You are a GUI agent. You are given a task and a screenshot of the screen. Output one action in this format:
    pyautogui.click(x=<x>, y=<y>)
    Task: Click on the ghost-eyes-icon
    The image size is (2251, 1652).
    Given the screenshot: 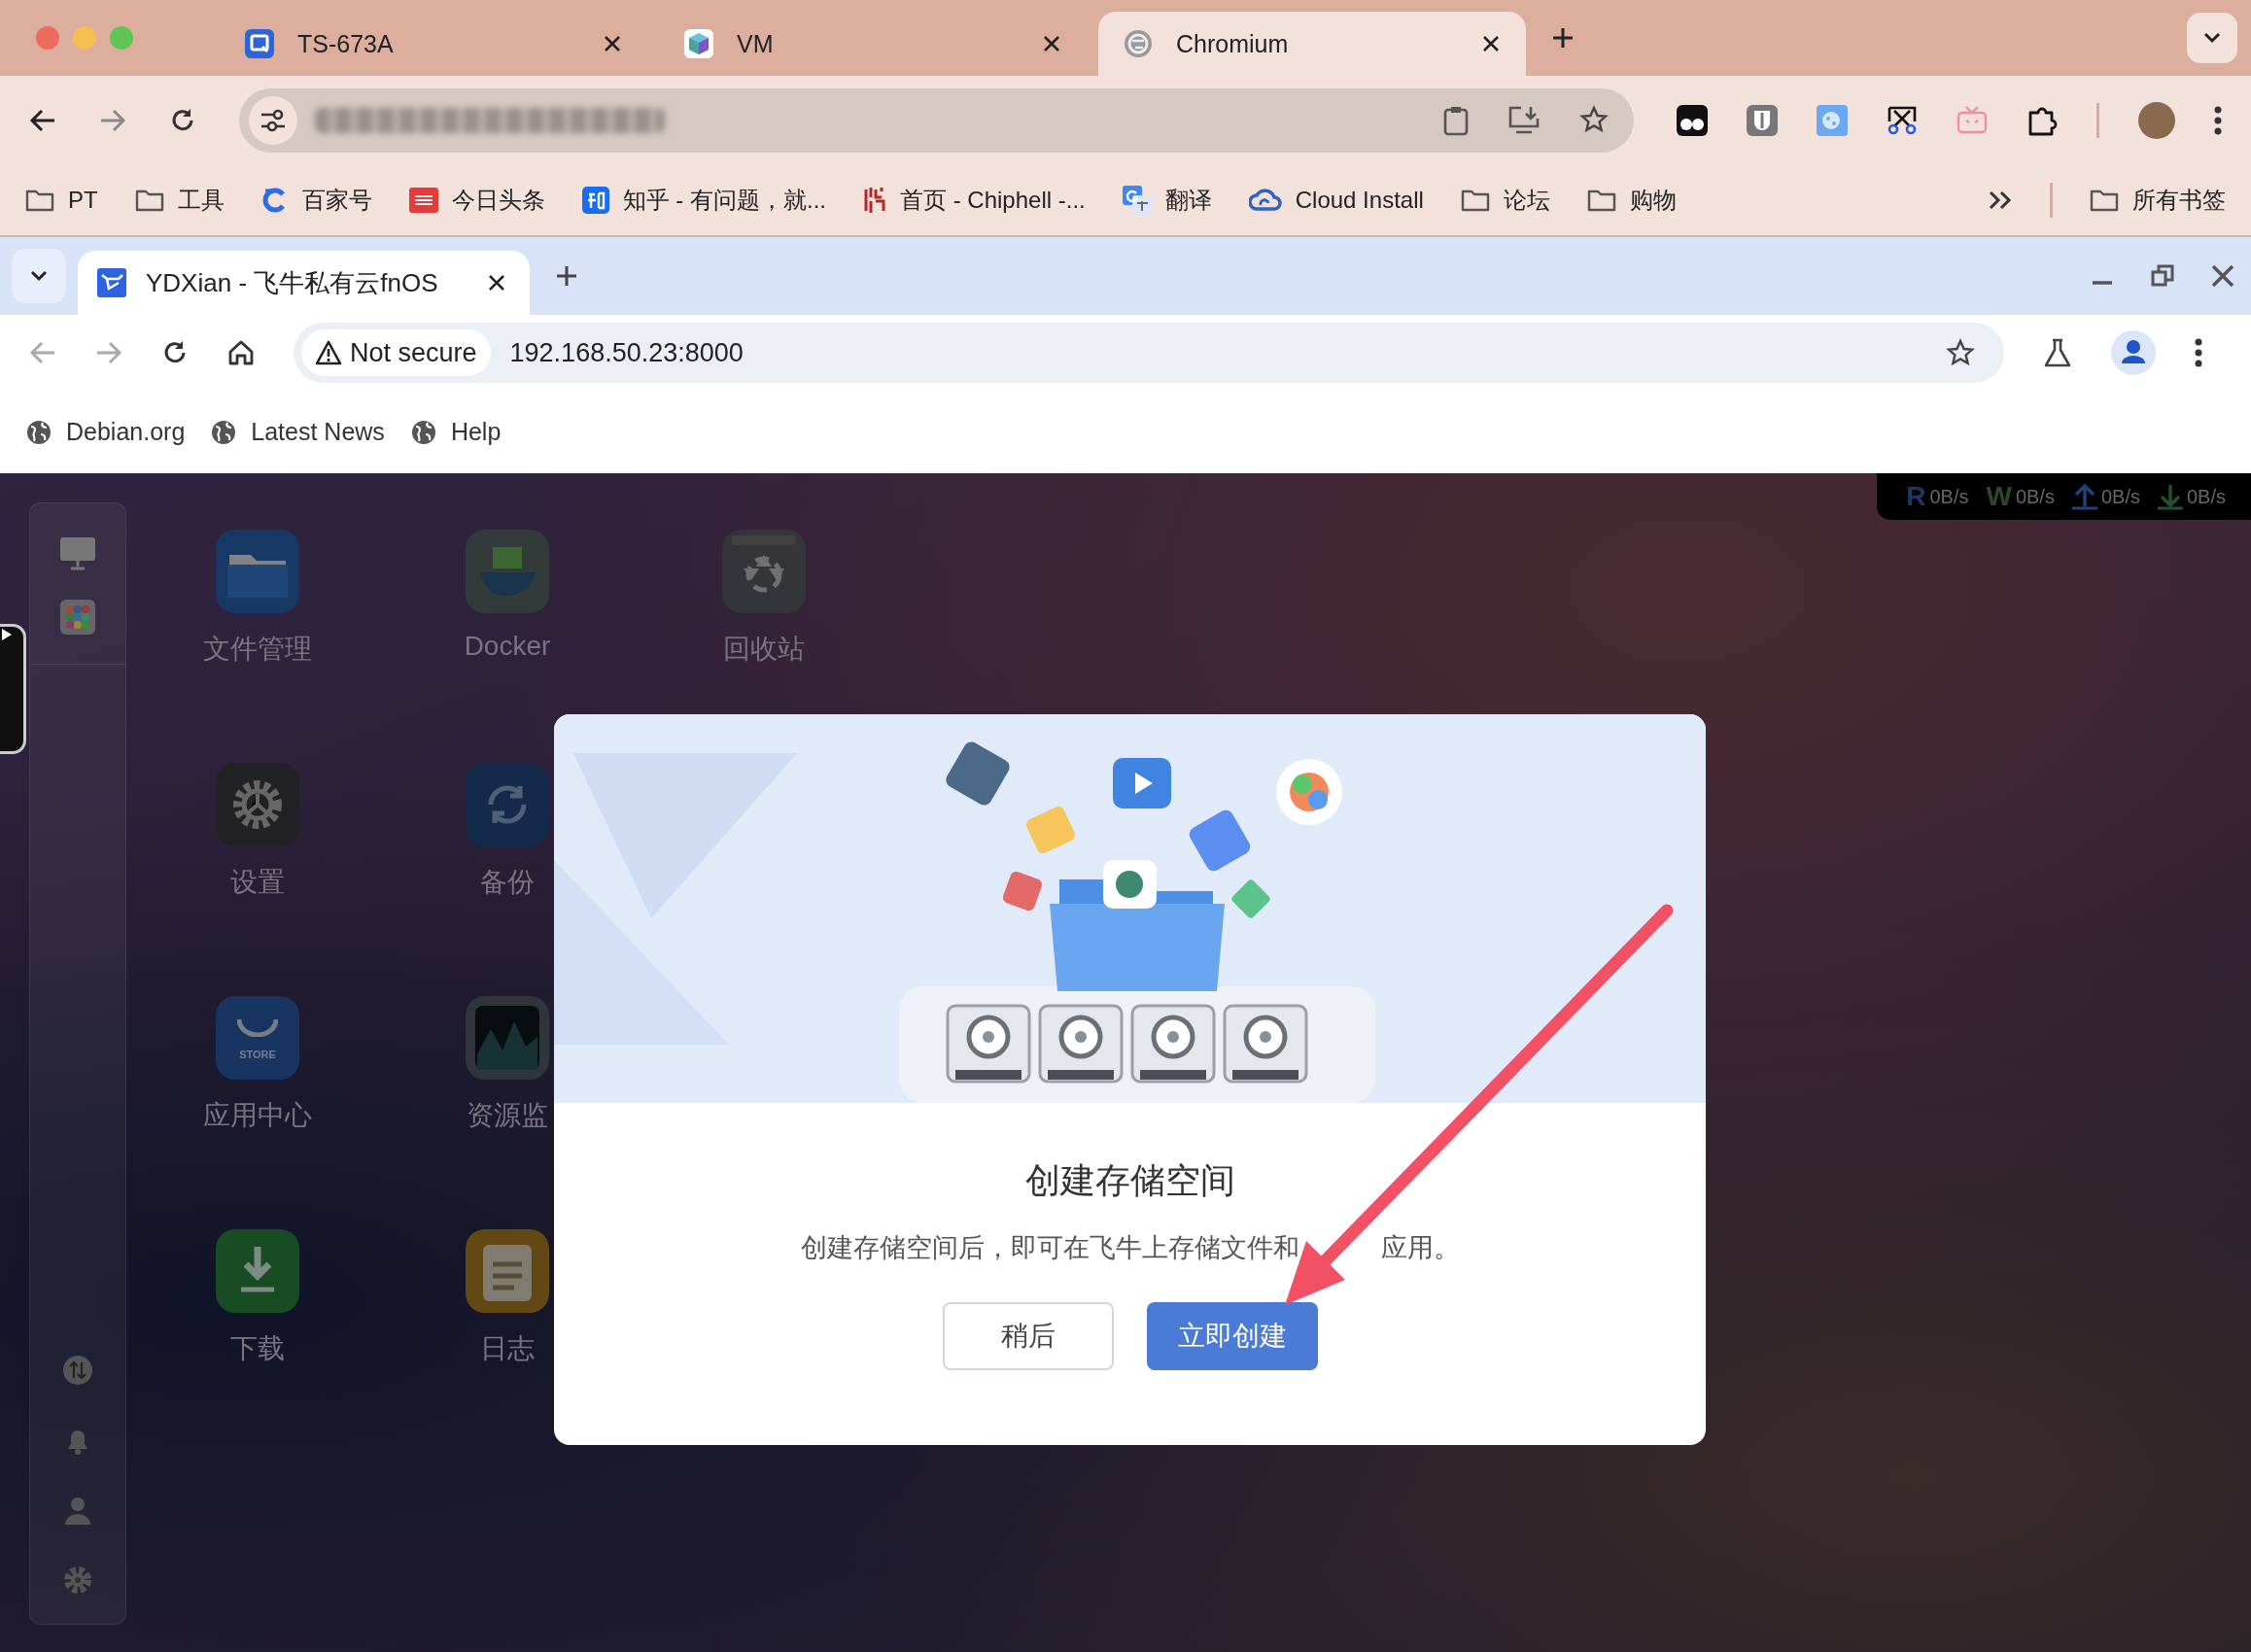 What is the action you would take?
    pyautogui.click(x=1693, y=121)
    